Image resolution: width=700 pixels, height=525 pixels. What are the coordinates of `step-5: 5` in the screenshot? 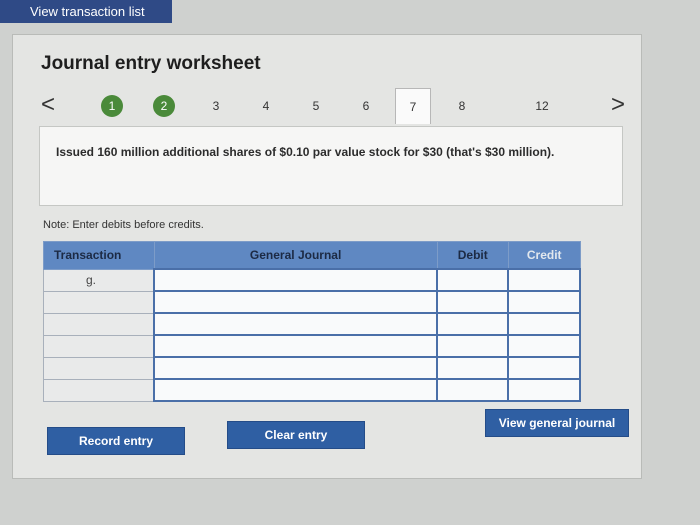 It's located at (316, 106).